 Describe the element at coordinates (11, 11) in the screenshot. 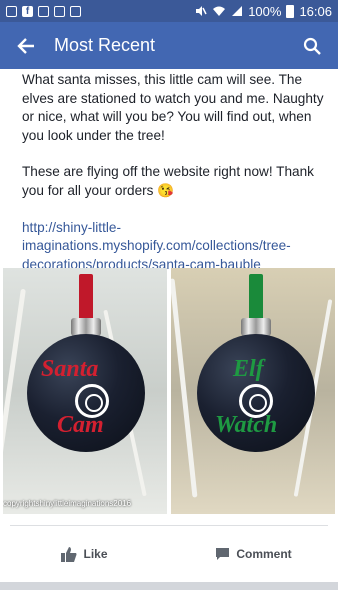

I see `notification-icon` at that location.